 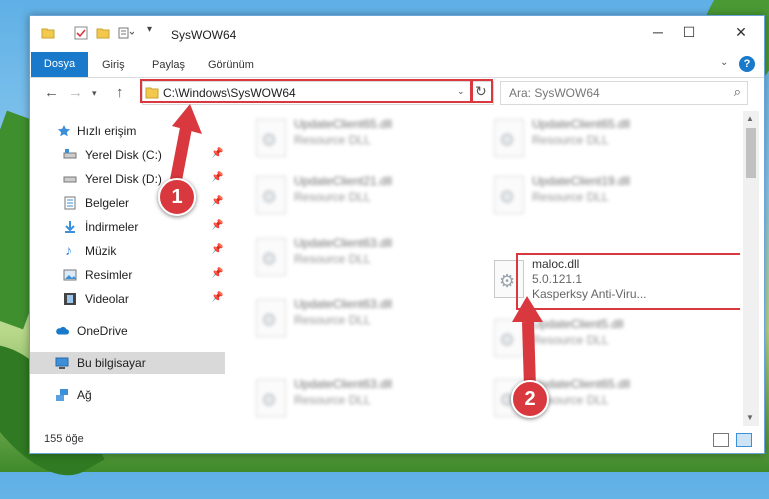 What do you see at coordinates (75, 92) in the screenshot?
I see `forward-button: →` at bounding box center [75, 92].